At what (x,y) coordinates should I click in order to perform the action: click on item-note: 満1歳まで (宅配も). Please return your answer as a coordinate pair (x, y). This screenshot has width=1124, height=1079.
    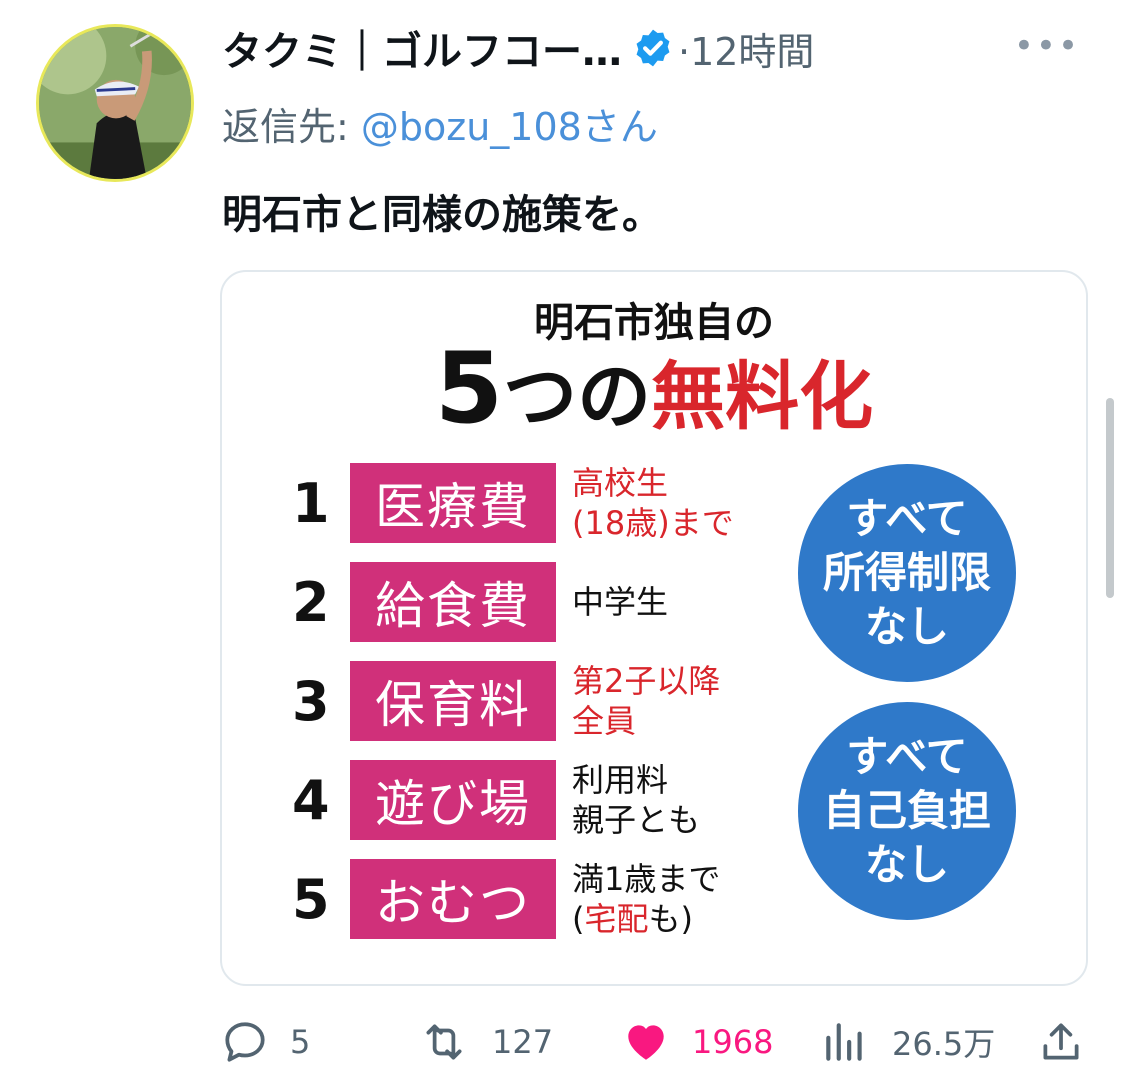
    Looking at the image, I should click on (646, 899).